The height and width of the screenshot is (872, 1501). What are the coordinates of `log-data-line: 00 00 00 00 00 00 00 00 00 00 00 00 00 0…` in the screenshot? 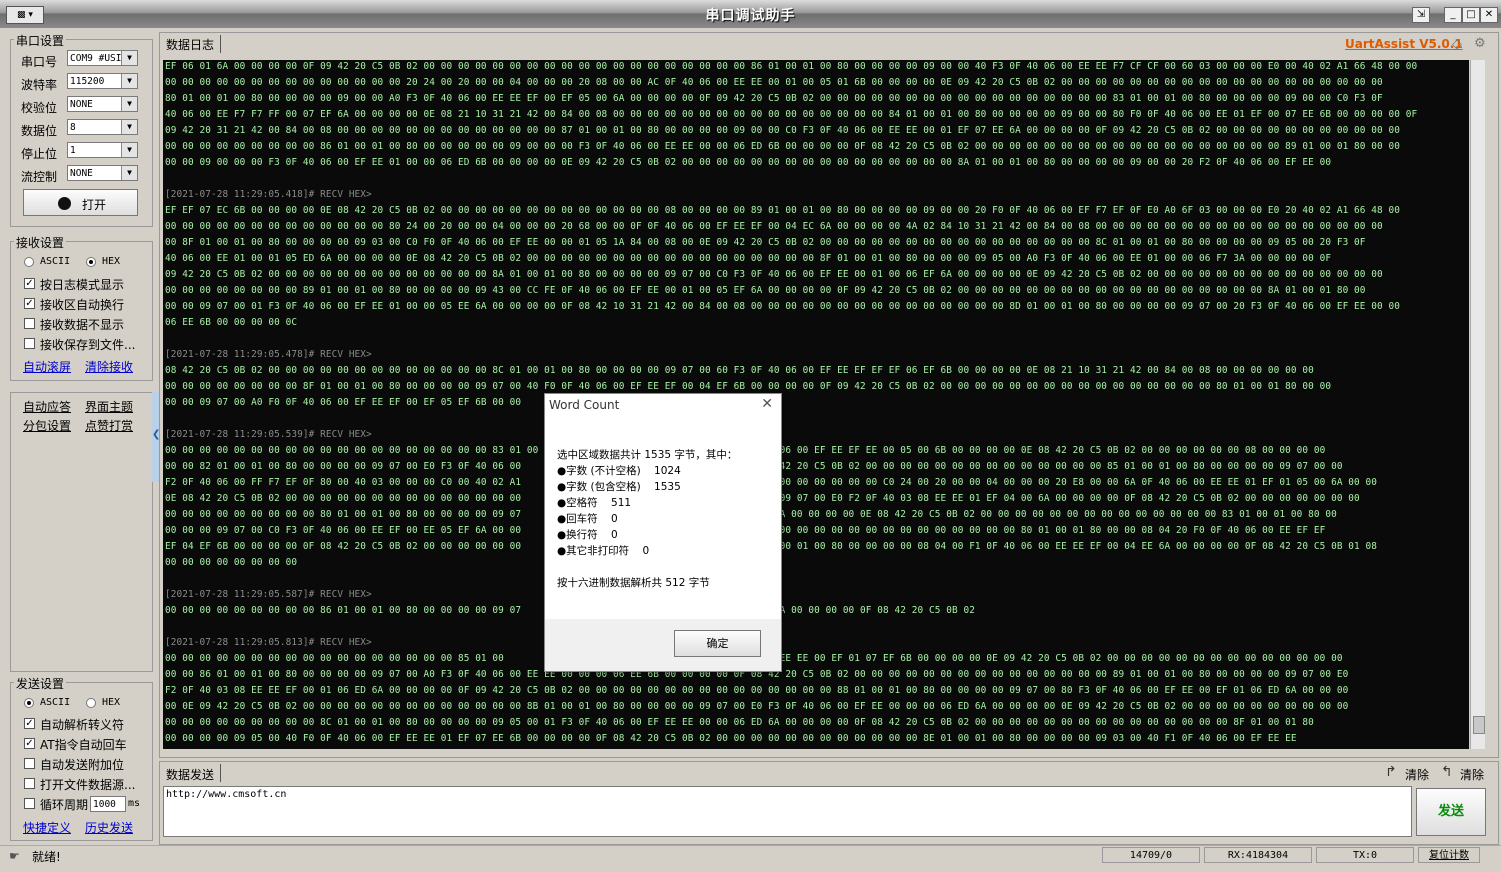 It's located at (774, 82).